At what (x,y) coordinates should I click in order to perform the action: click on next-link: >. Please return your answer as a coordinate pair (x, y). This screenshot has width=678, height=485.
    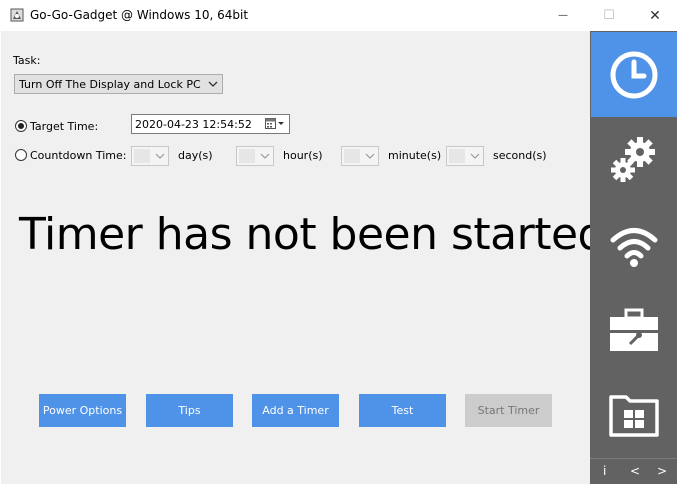
    Looking at the image, I should click on (662, 471).